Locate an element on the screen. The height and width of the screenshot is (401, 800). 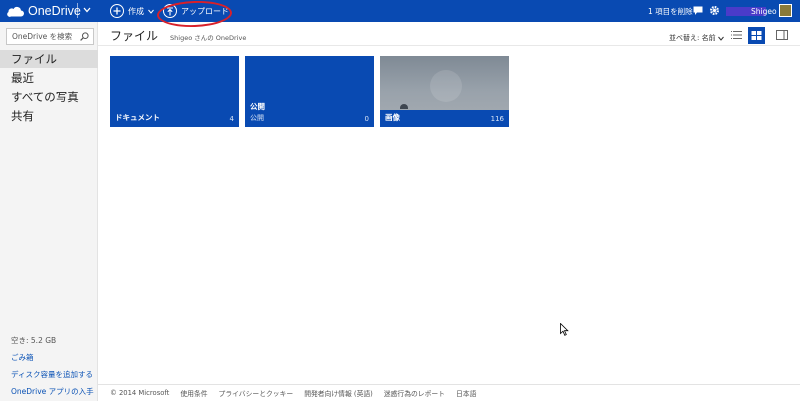
create-label: 作成 is located at coordinates (136, 11).